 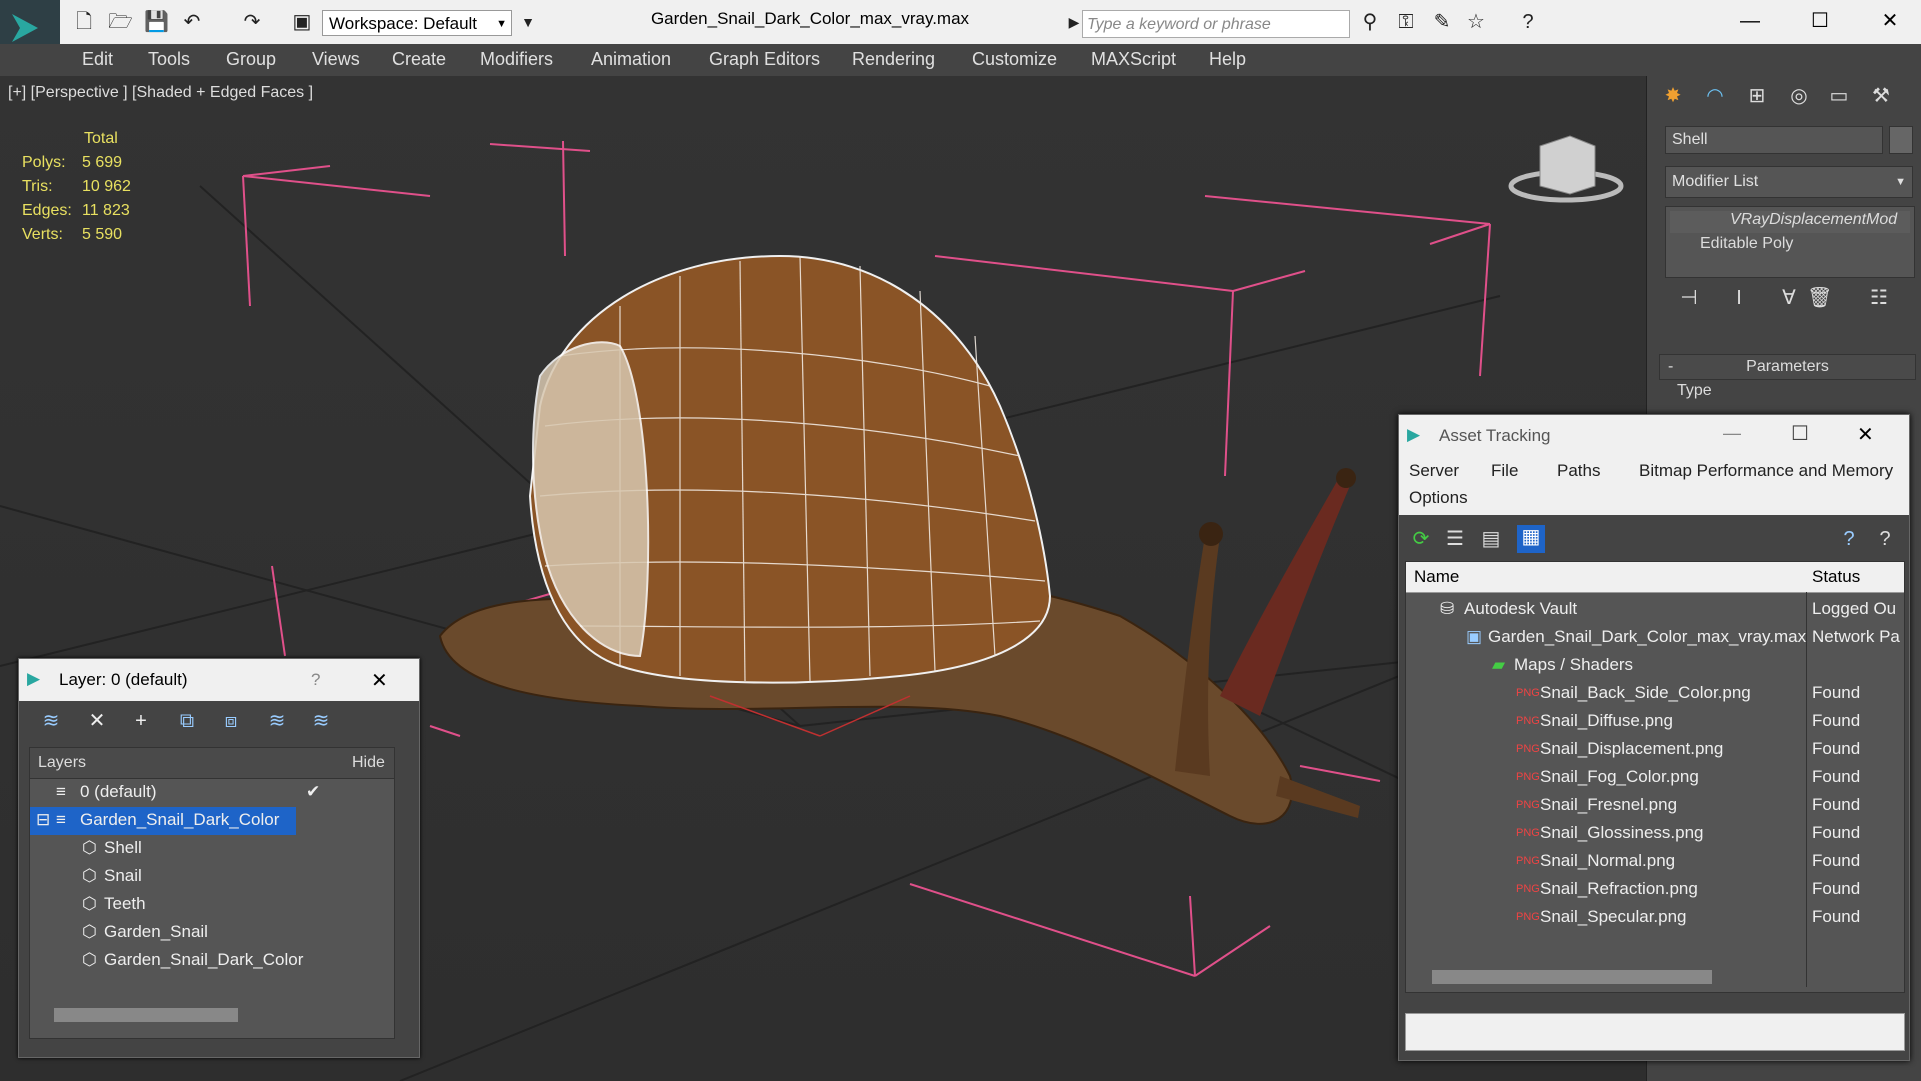 I want to click on search-input: Type a keyword or phrase, so click(x=1216, y=24).